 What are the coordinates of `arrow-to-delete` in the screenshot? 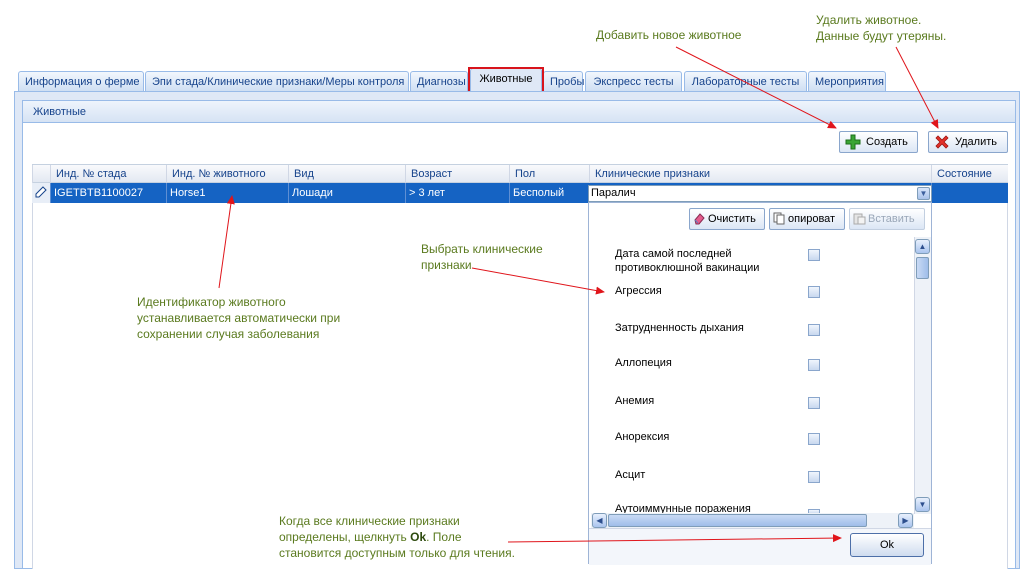 It's located at (917, 87).